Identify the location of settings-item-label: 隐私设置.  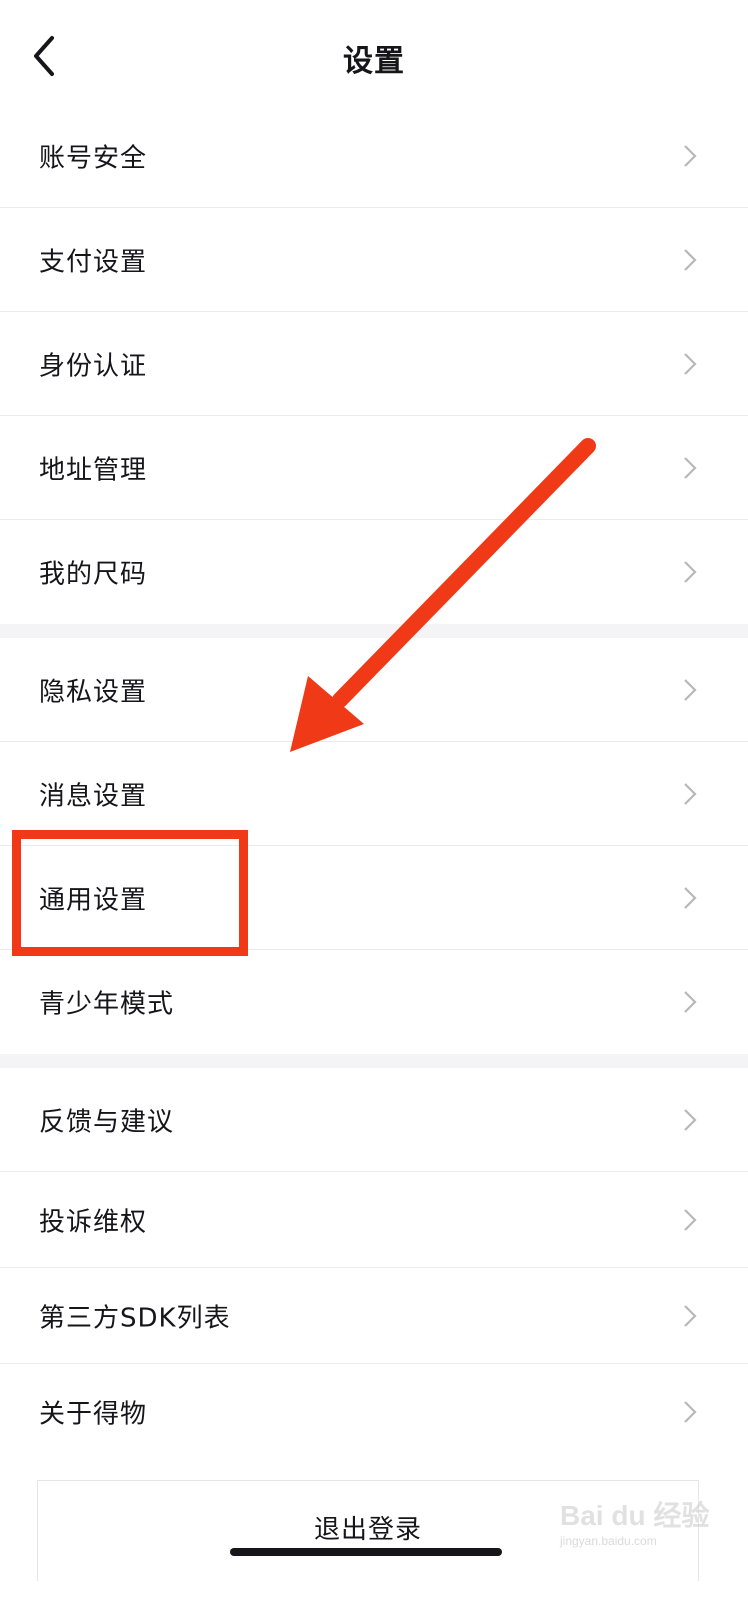
(93, 692).